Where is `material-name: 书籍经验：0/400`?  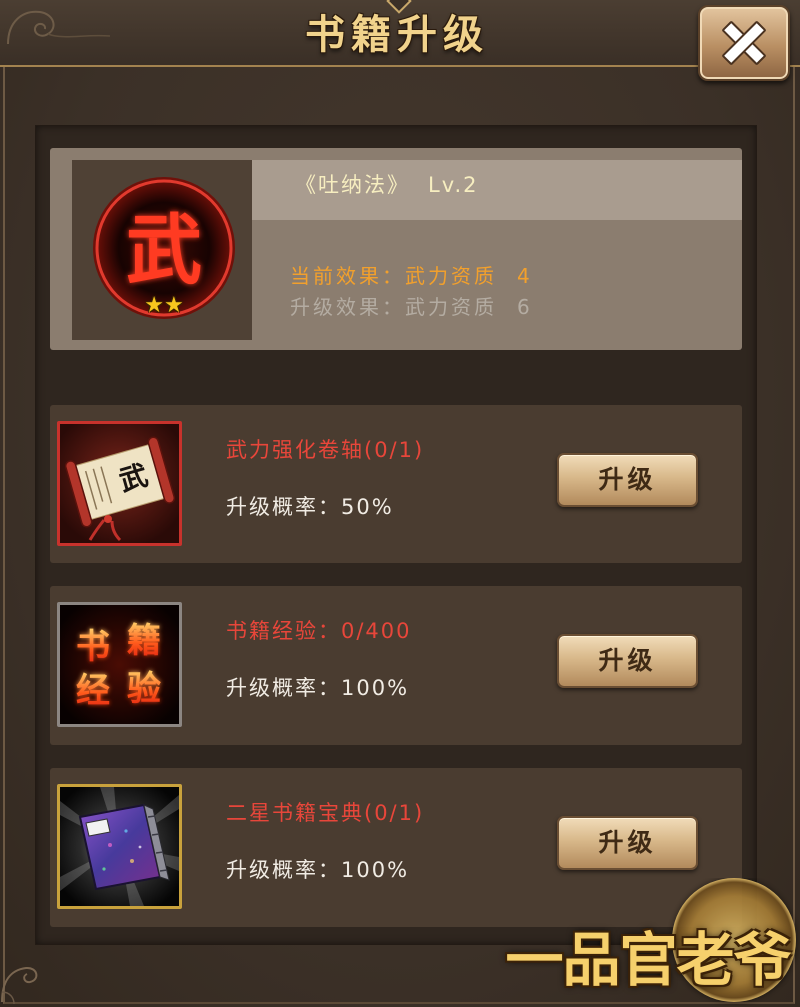
material-name: 书籍经验：0/400 is located at coordinates (319, 631).